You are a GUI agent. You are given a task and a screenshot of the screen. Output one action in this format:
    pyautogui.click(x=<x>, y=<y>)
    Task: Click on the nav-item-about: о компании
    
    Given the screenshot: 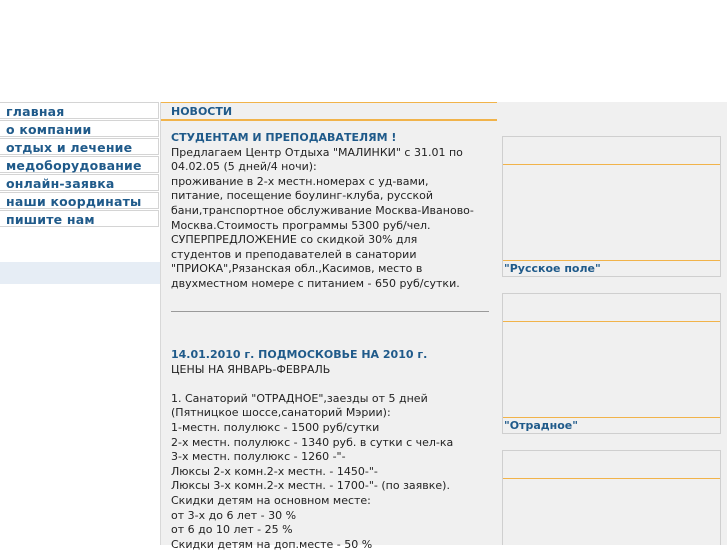 What is the action you would take?
    pyautogui.click(x=79, y=128)
    